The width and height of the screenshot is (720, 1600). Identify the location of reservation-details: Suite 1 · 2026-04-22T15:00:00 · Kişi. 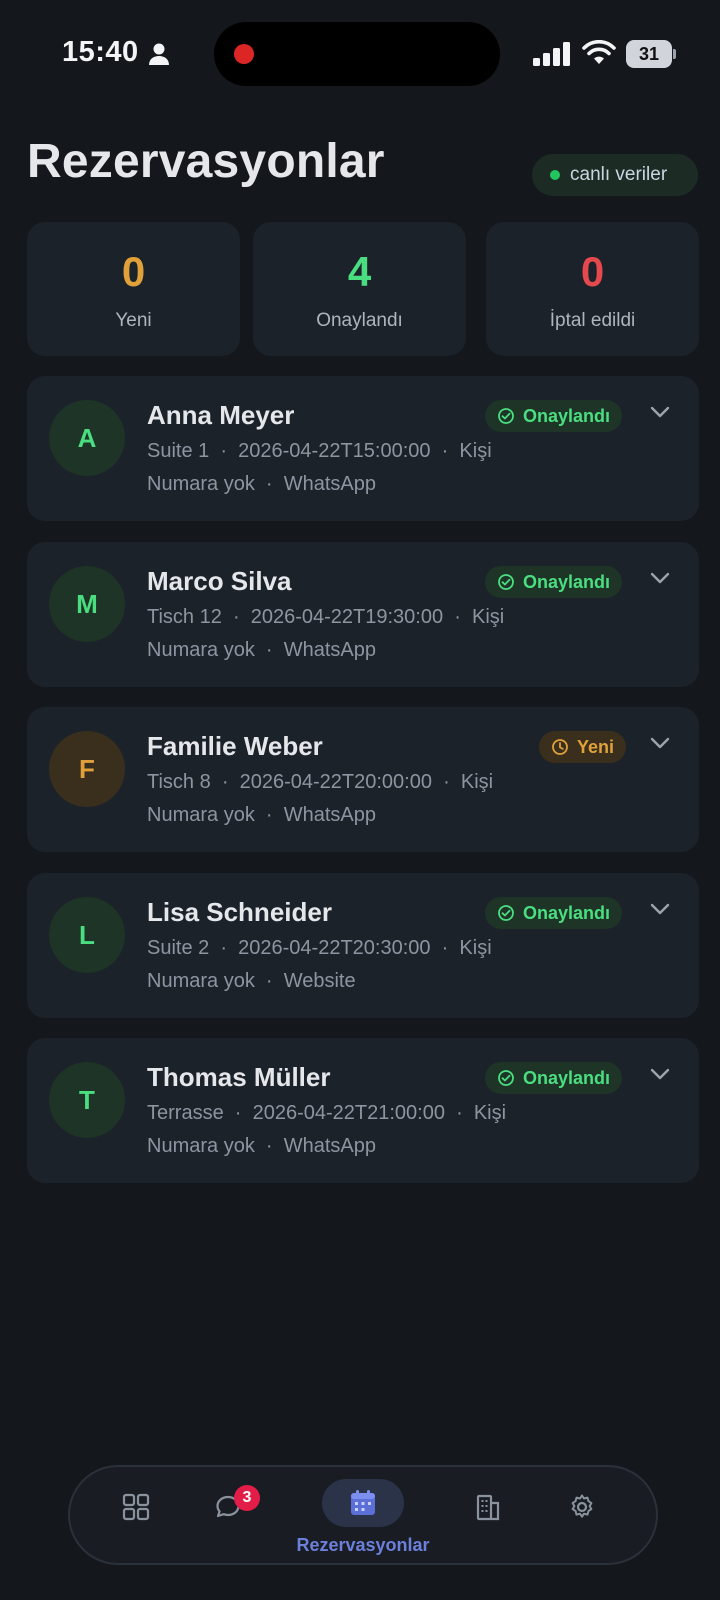
(319, 451).